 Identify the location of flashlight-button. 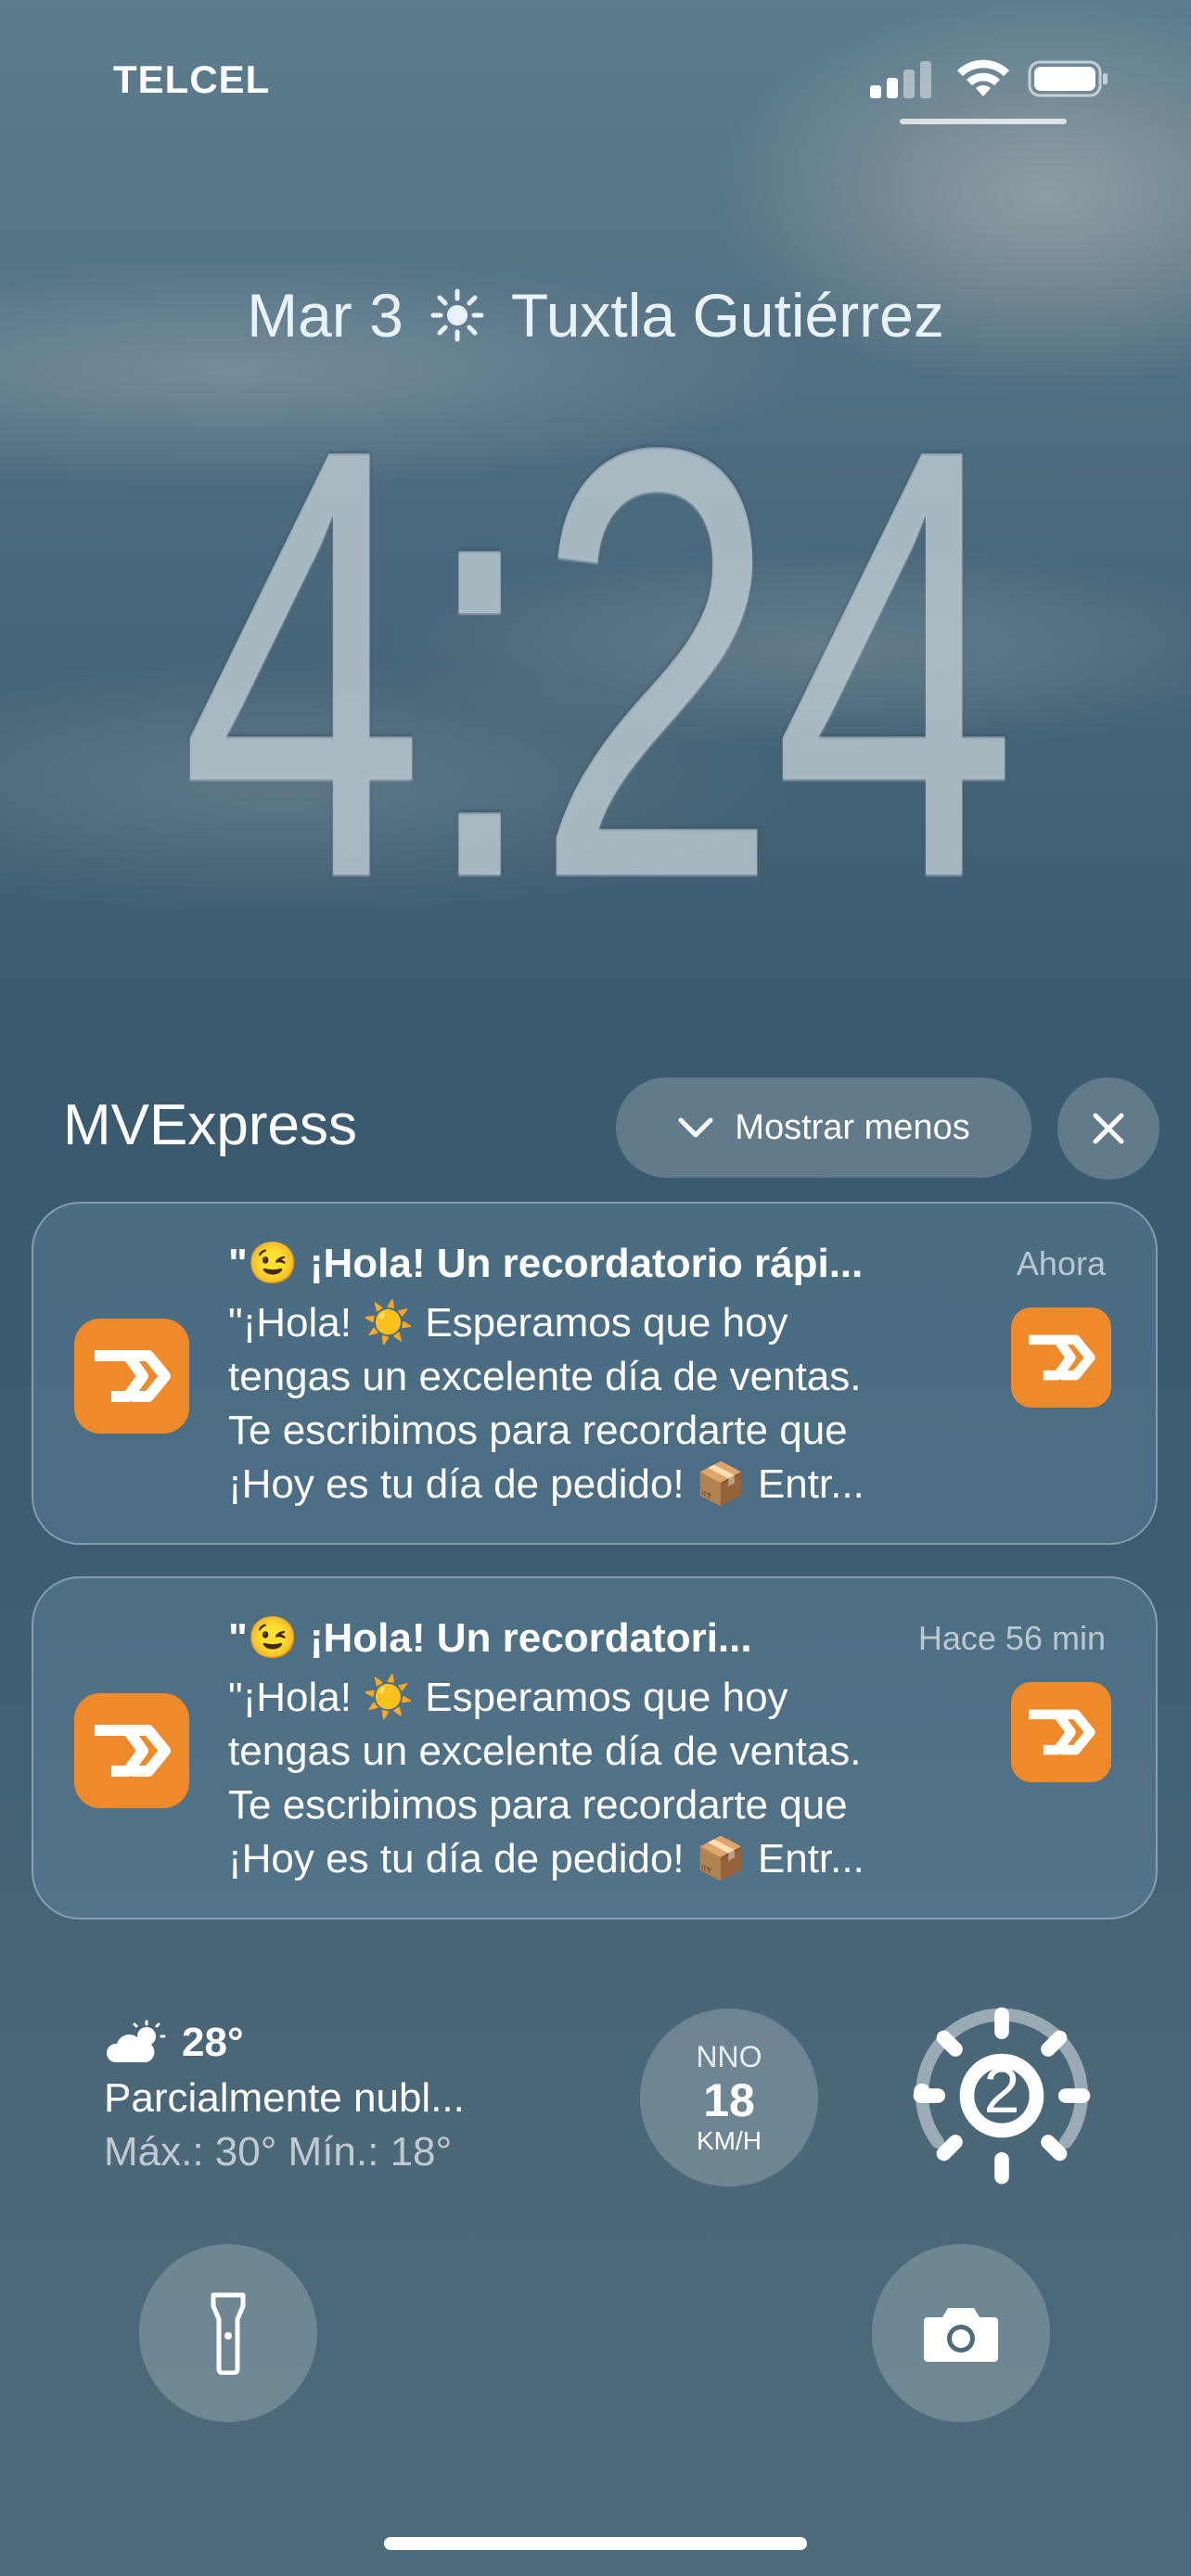
(228, 2333).